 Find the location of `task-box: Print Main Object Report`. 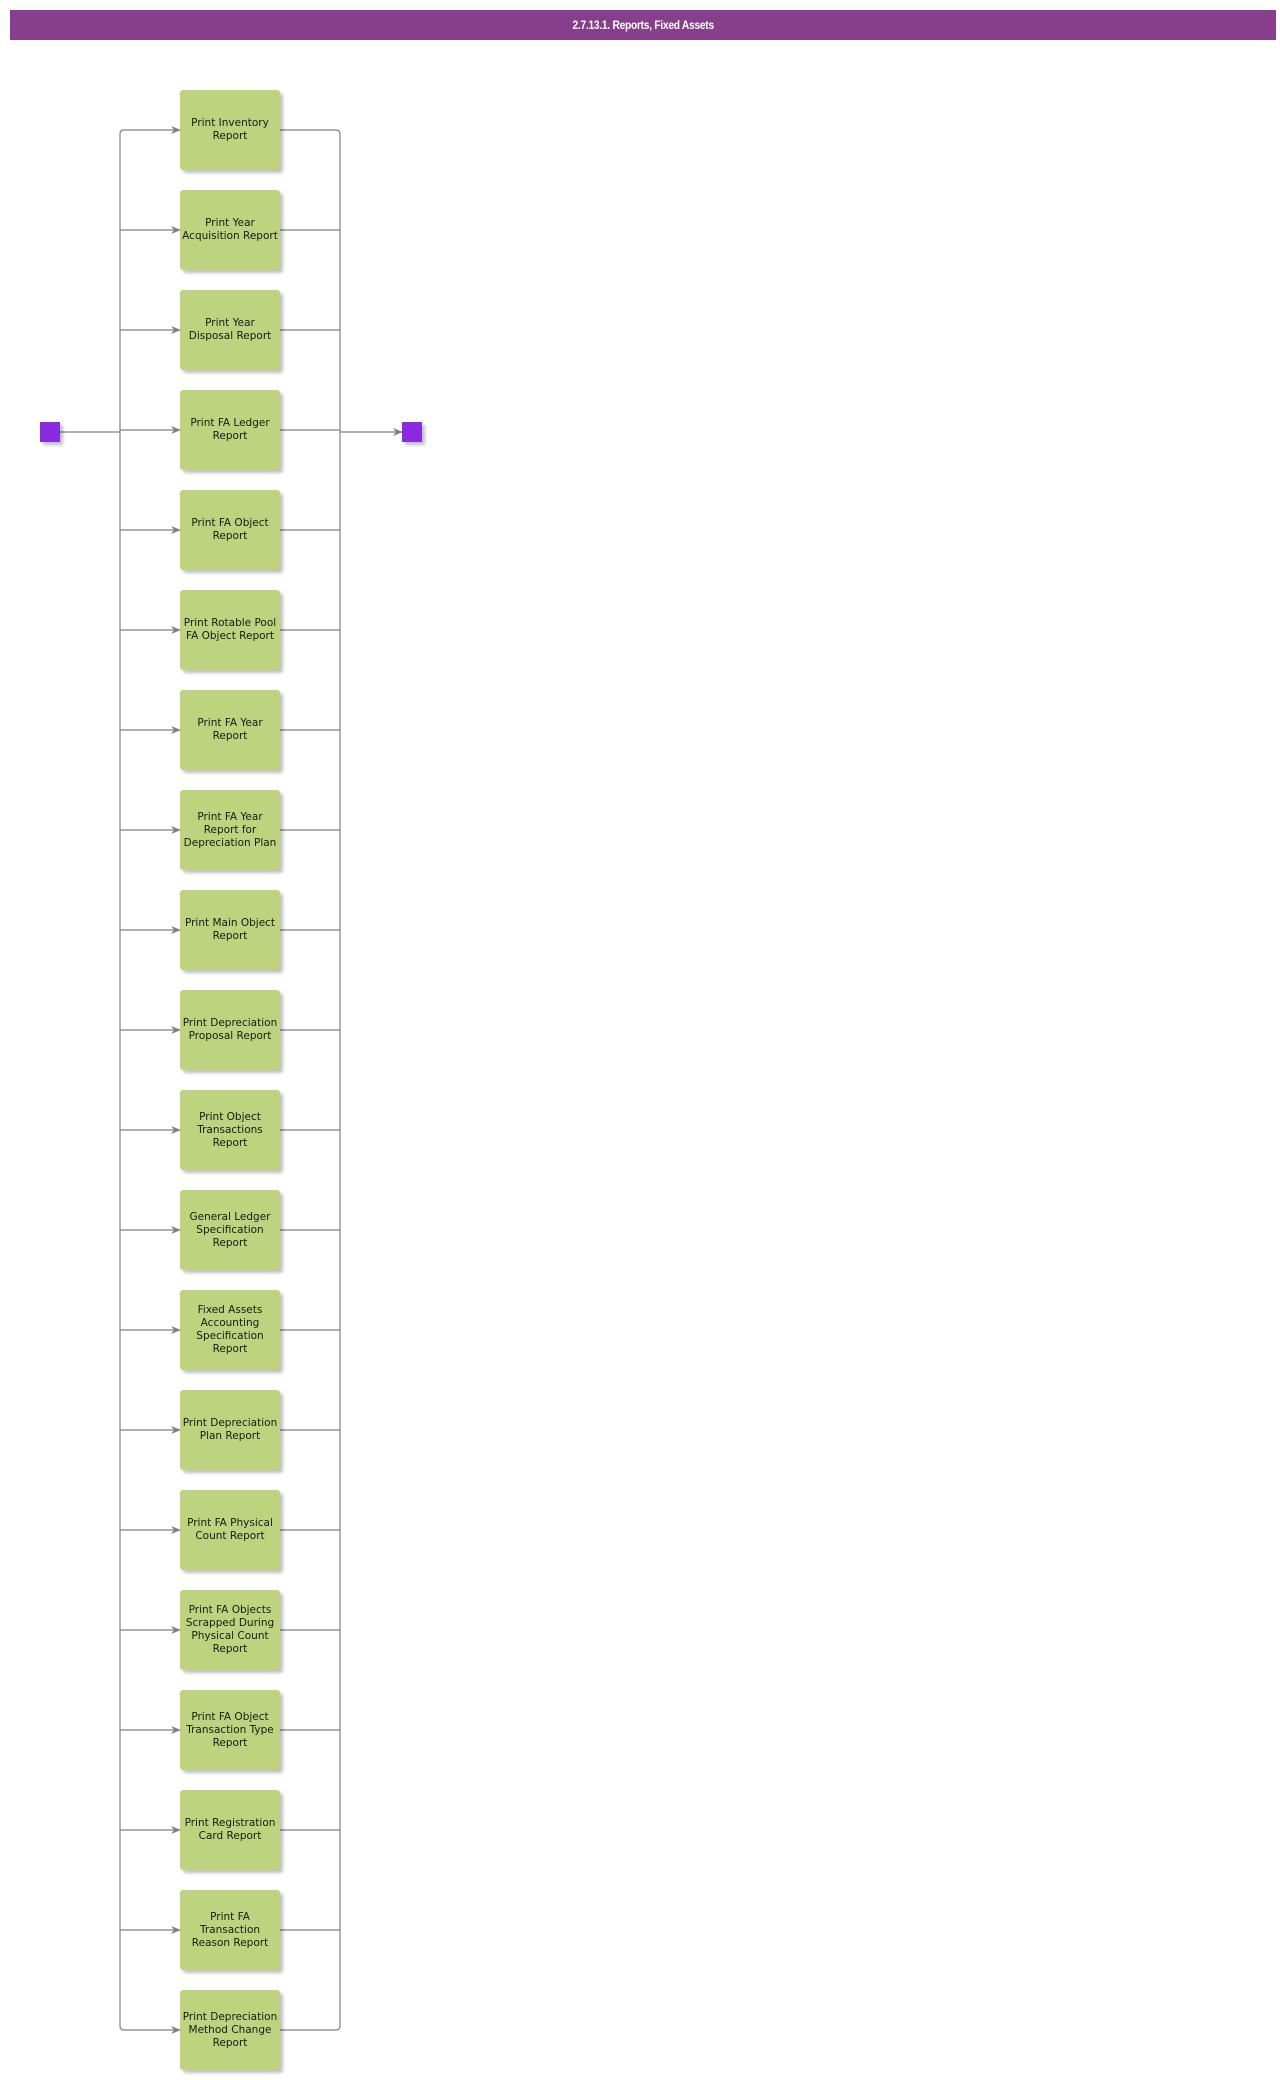

task-box: Print Main Object Report is located at coordinates (230, 930).